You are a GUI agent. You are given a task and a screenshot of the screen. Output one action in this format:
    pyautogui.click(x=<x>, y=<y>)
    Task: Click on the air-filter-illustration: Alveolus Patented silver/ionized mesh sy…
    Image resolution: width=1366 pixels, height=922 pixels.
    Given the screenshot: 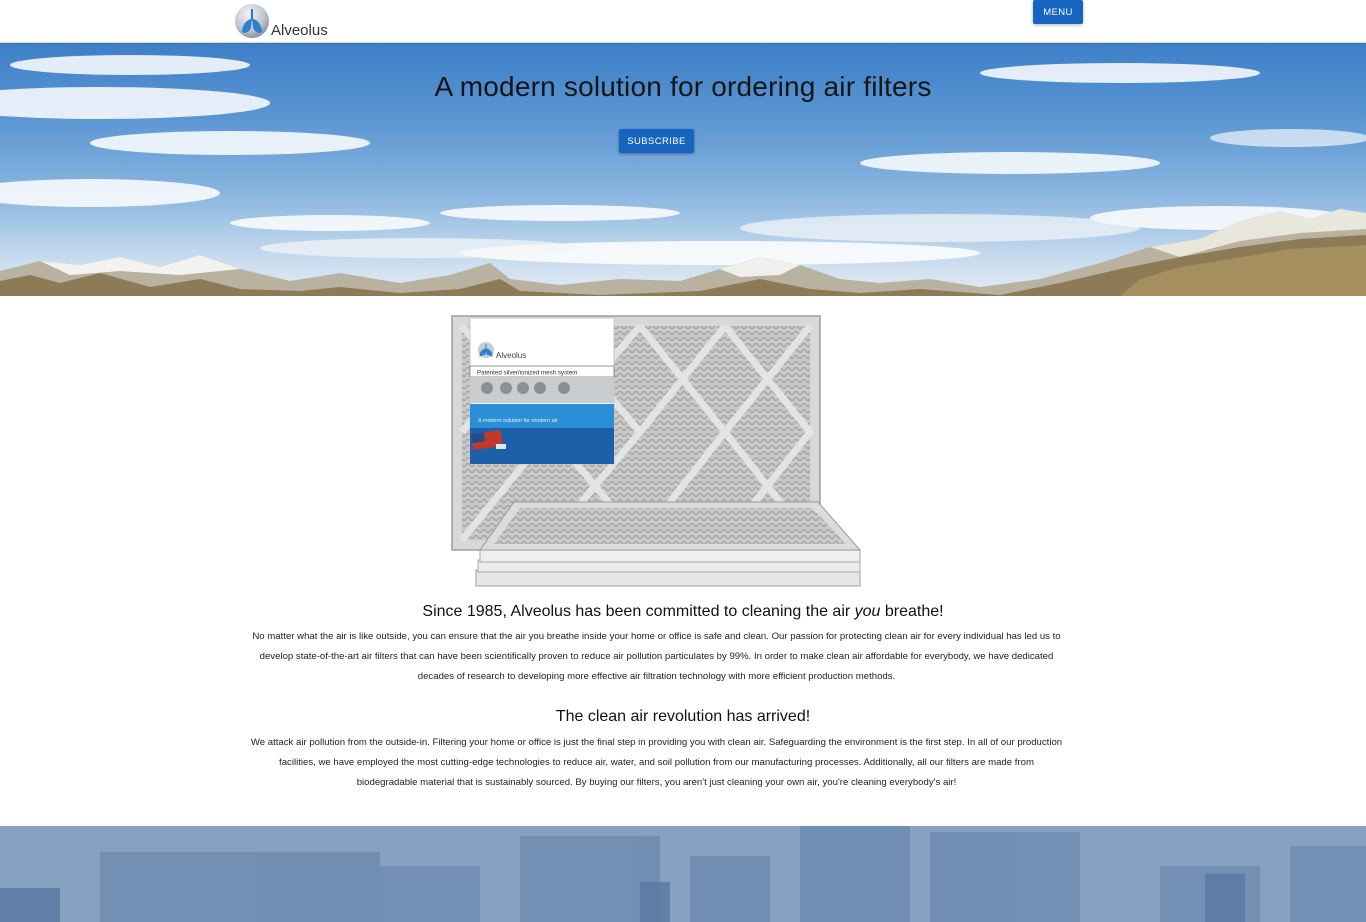 What is the action you would take?
    pyautogui.click(x=656, y=451)
    